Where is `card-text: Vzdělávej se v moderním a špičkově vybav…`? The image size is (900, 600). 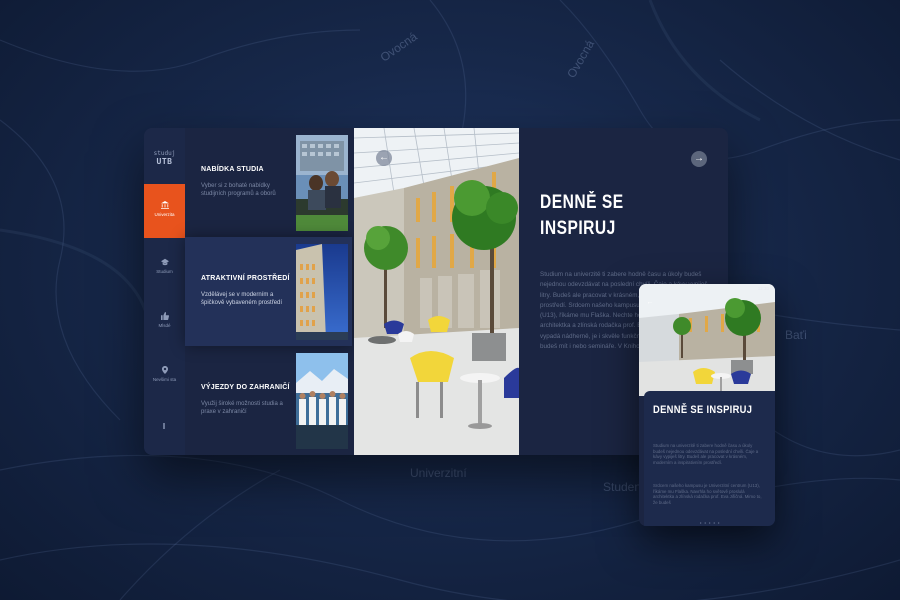
card-text: Vzdělávej se v moderním a špičkově vybav… is located at coordinates (242, 299).